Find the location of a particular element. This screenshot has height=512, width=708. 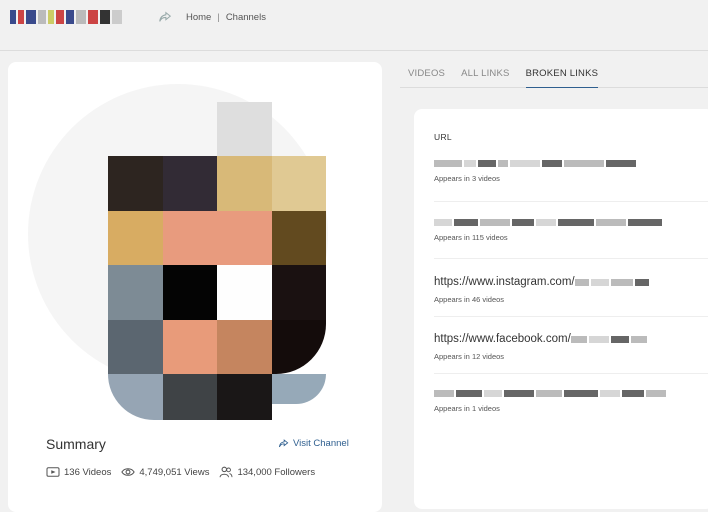

content-tabs: VIDEOS ALL LINKS BROKEN LINKS is located at coordinates (554, 75).